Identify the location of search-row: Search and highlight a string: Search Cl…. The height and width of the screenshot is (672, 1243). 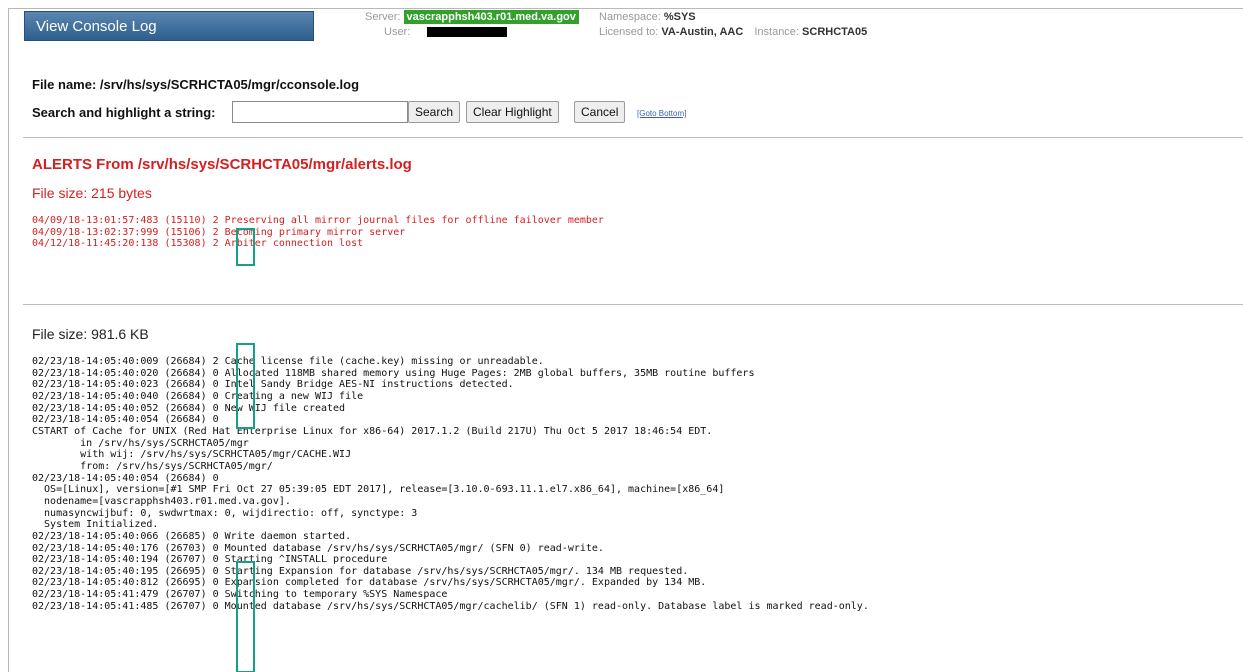
(382, 112).